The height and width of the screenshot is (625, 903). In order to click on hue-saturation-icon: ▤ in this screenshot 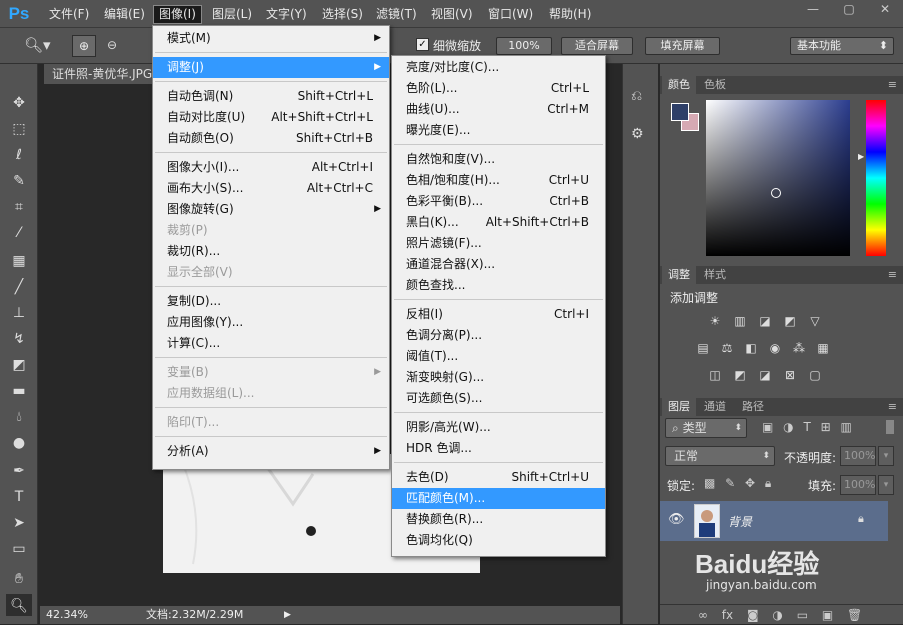, I will do `click(703, 348)`.